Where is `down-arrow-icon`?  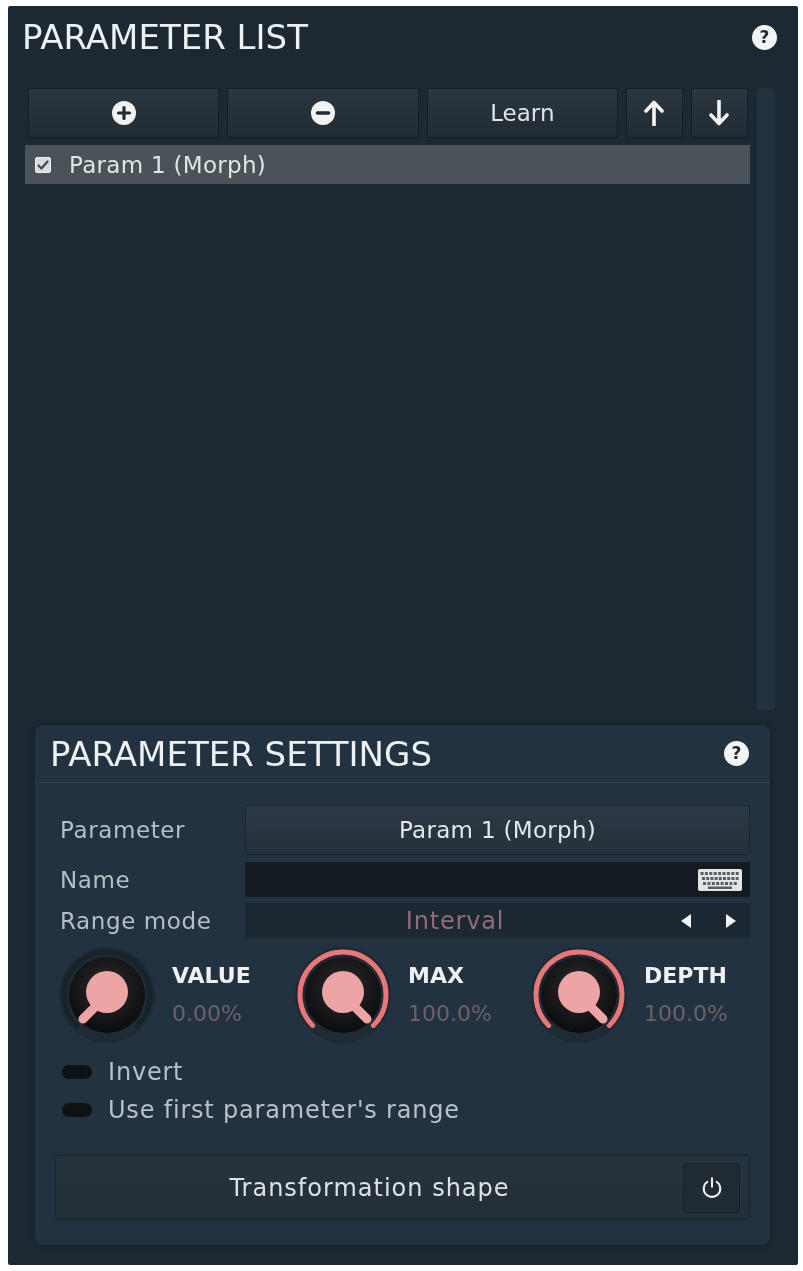 down-arrow-icon is located at coordinates (719, 113).